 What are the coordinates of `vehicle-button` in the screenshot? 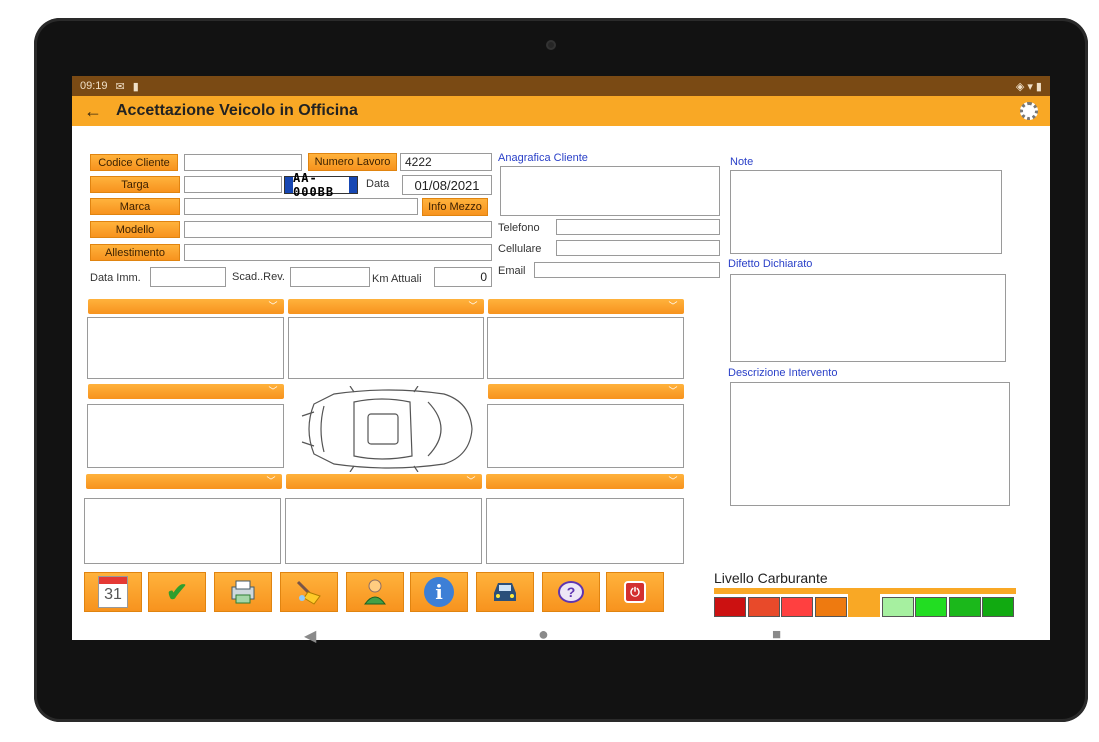 It's located at (505, 592).